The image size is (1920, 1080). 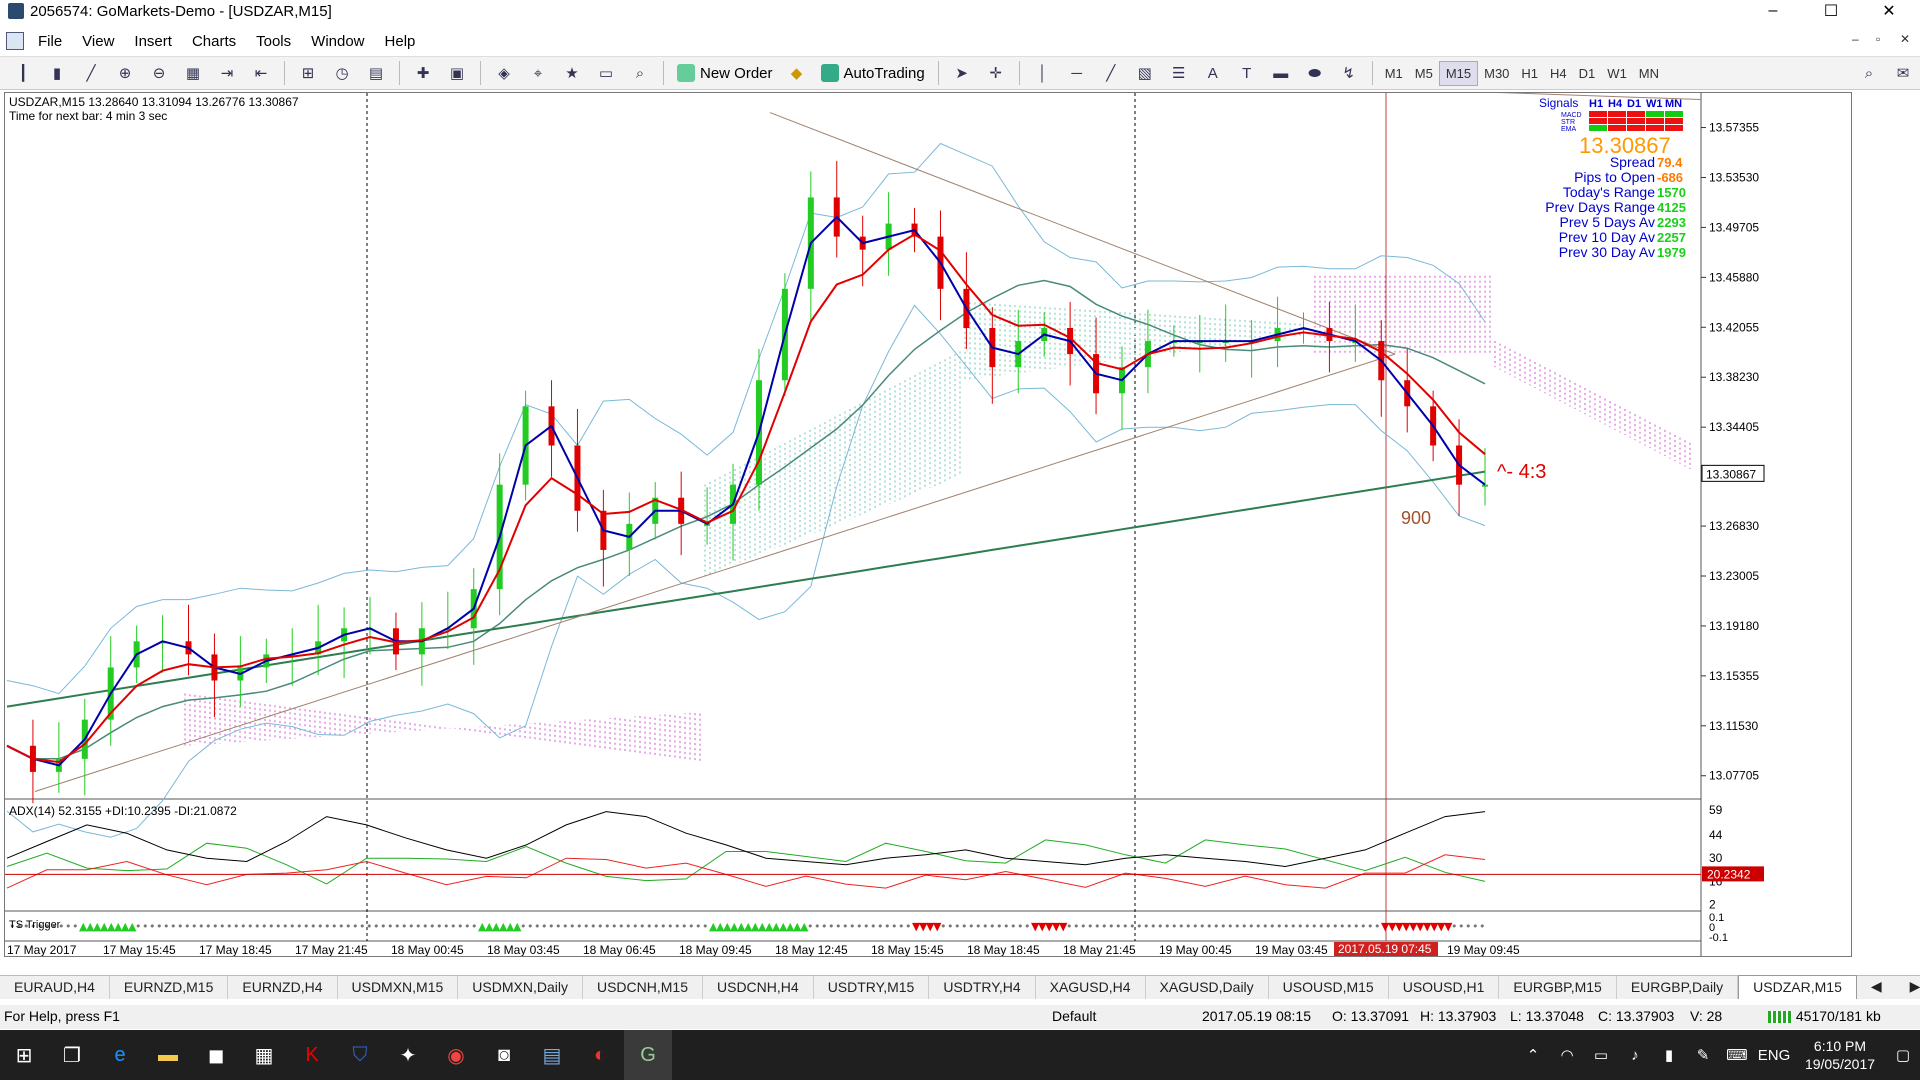 I want to click on menu-file: File, so click(x=50, y=41).